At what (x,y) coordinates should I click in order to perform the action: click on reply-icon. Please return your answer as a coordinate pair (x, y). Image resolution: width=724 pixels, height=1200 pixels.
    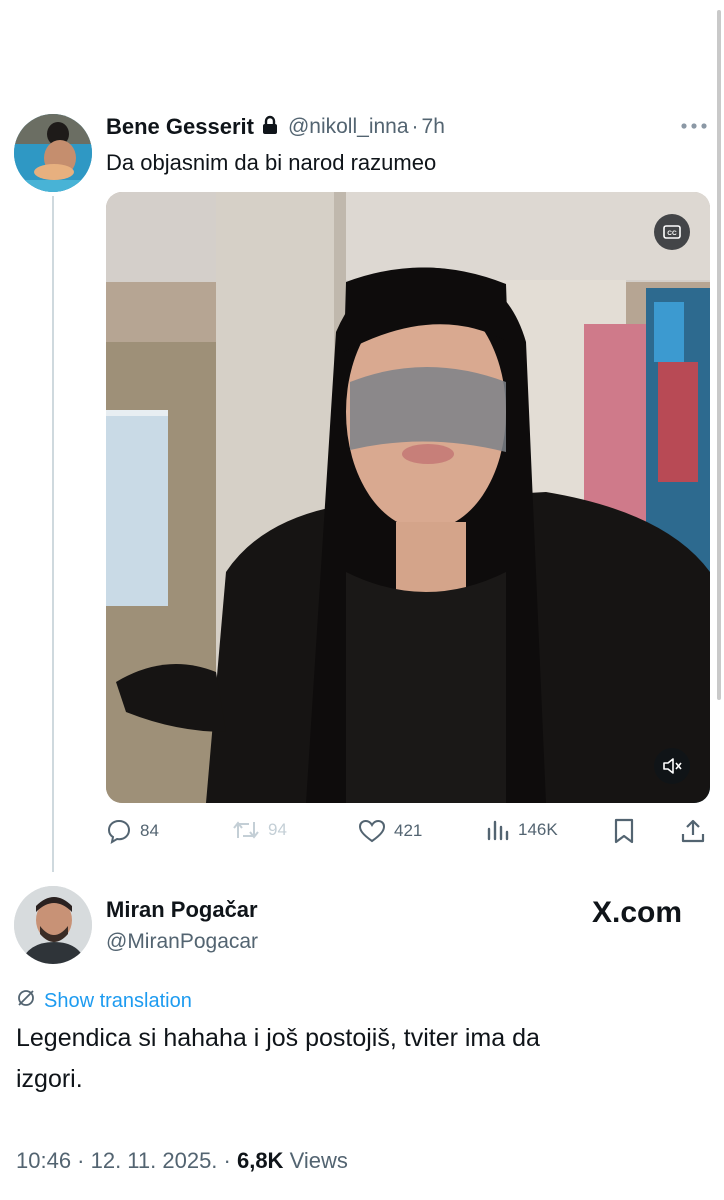
    Looking at the image, I should click on (119, 831).